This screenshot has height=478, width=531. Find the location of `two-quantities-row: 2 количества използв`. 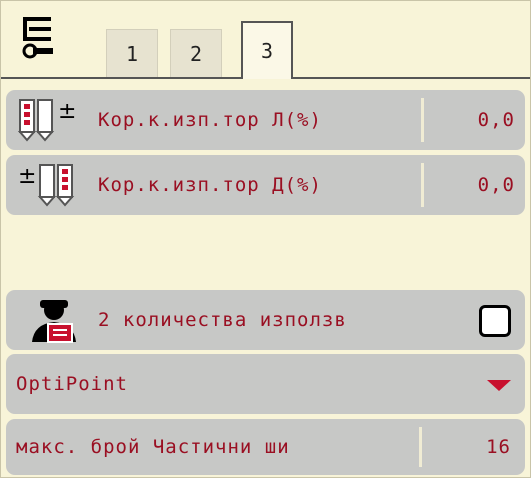

two-quantities-row: 2 количества използв is located at coordinates (265, 320).